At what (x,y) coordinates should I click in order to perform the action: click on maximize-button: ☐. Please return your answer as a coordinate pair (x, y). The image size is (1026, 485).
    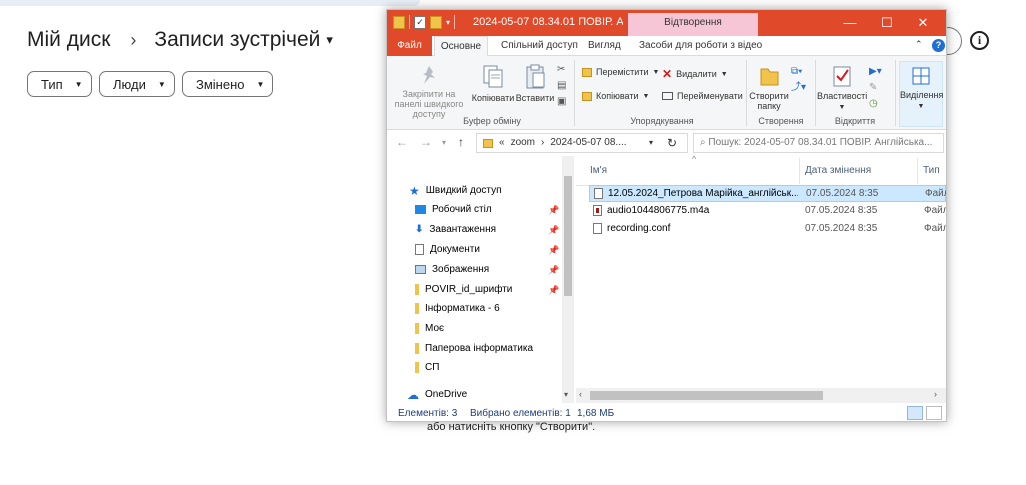
    Looking at the image, I should click on (887, 23).